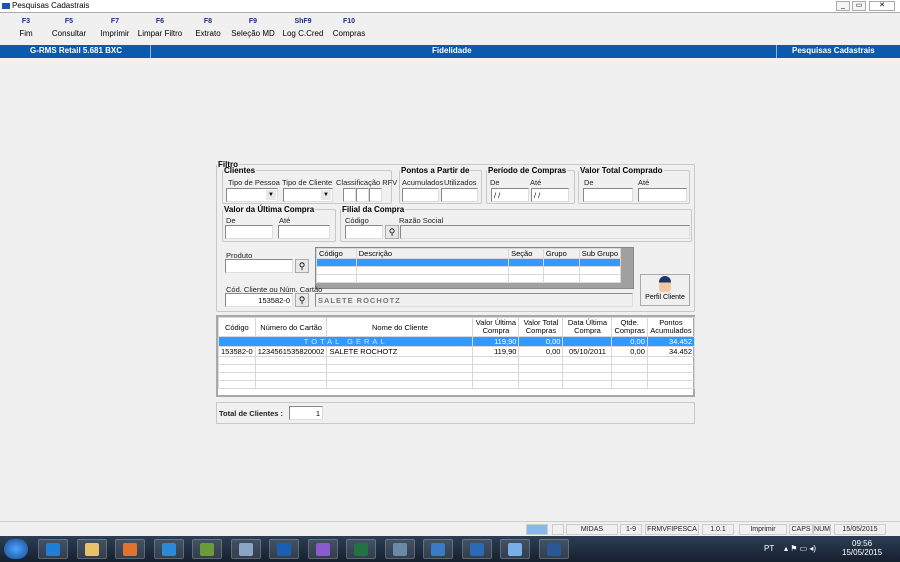 The image size is (900, 562). I want to click on clock: 09:56 15/05/2015, so click(862, 548).